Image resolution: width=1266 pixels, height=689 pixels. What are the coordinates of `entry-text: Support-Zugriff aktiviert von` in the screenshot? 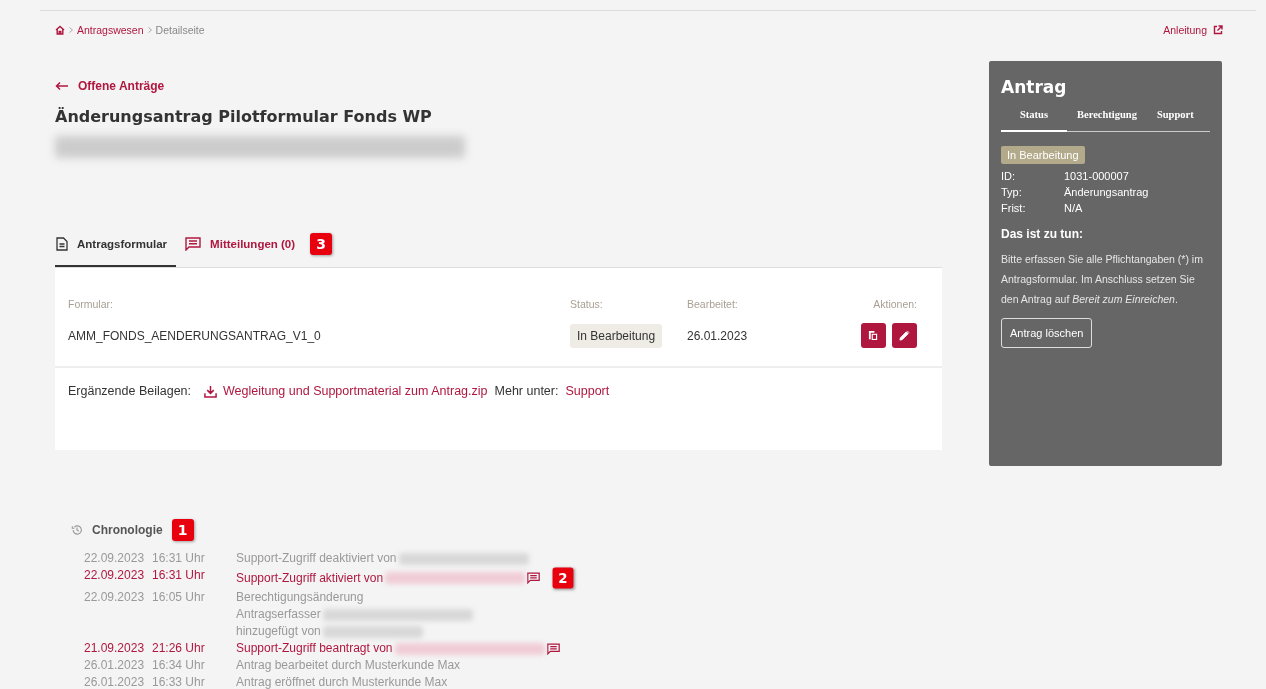 It's located at (310, 578).